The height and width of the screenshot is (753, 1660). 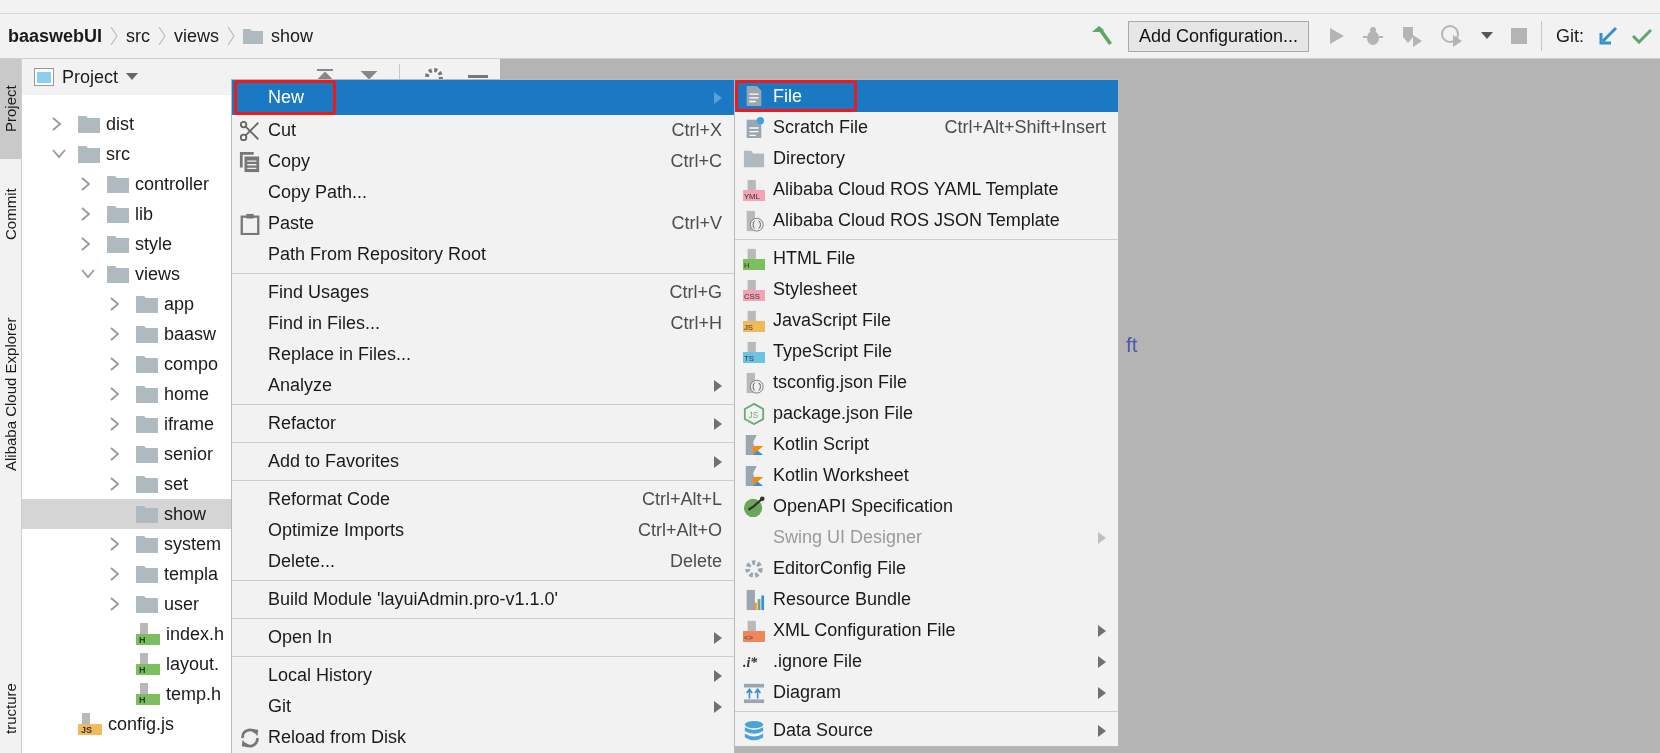 What do you see at coordinates (695, 292) in the screenshot?
I see `shortcut-label: Ctrl+G` at bounding box center [695, 292].